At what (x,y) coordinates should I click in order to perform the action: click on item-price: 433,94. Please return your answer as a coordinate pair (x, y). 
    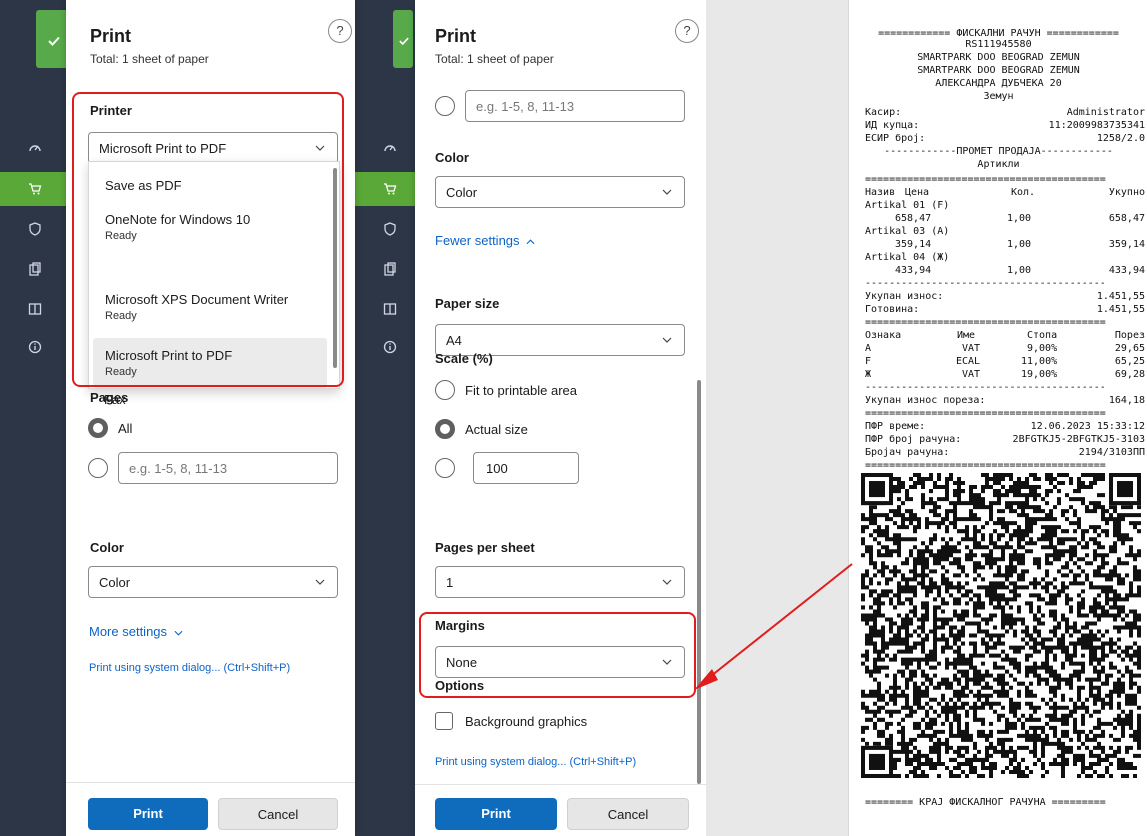
    Looking at the image, I should click on (913, 270).